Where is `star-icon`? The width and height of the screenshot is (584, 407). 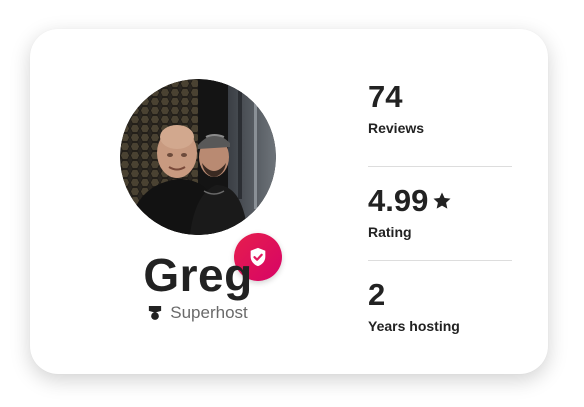 star-icon is located at coordinates (442, 200).